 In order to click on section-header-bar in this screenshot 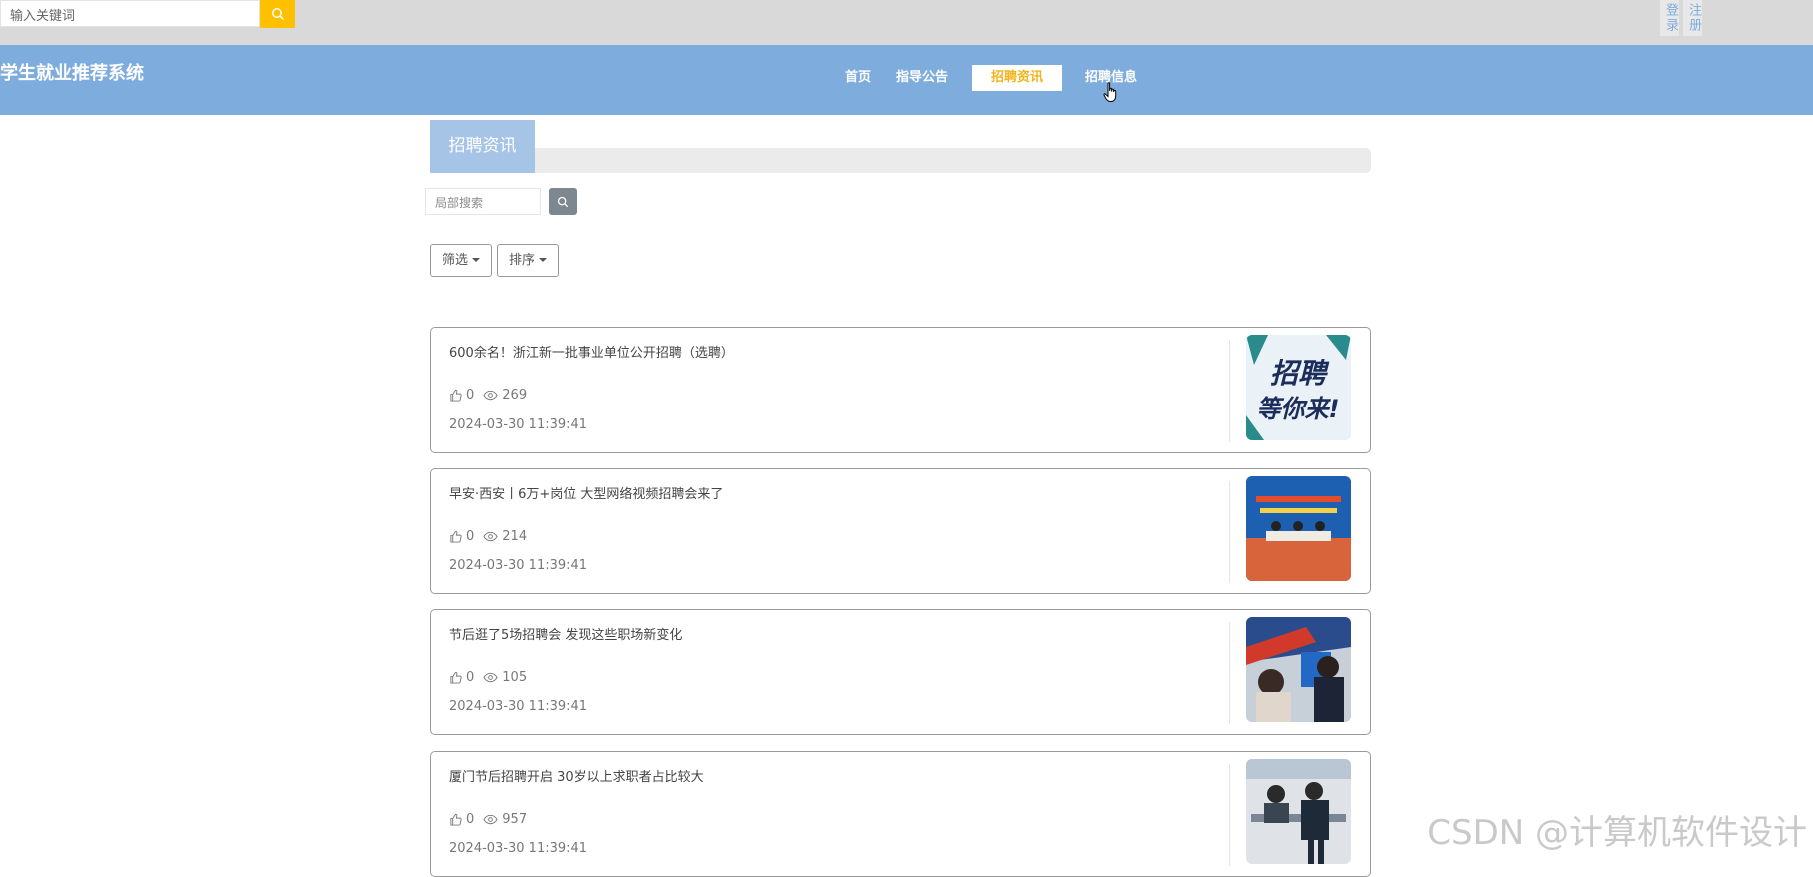, I will do `click(953, 160)`.